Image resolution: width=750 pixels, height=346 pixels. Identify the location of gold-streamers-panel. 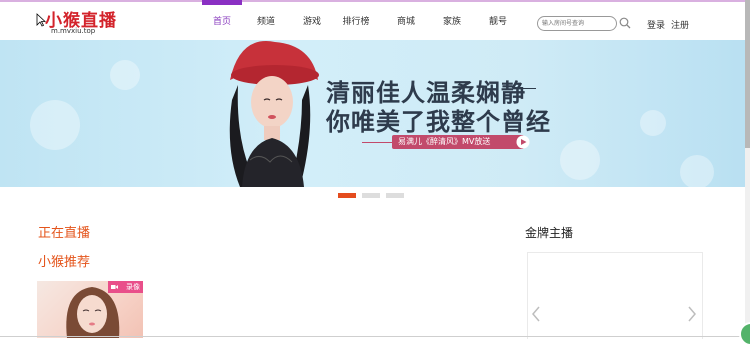
(615, 295).